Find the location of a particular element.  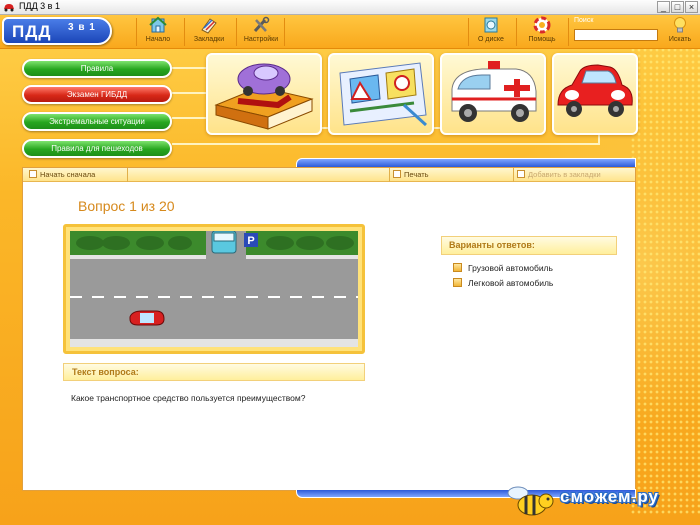

window-title: ПДД 3 в 1 is located at coordinates (39, 6).